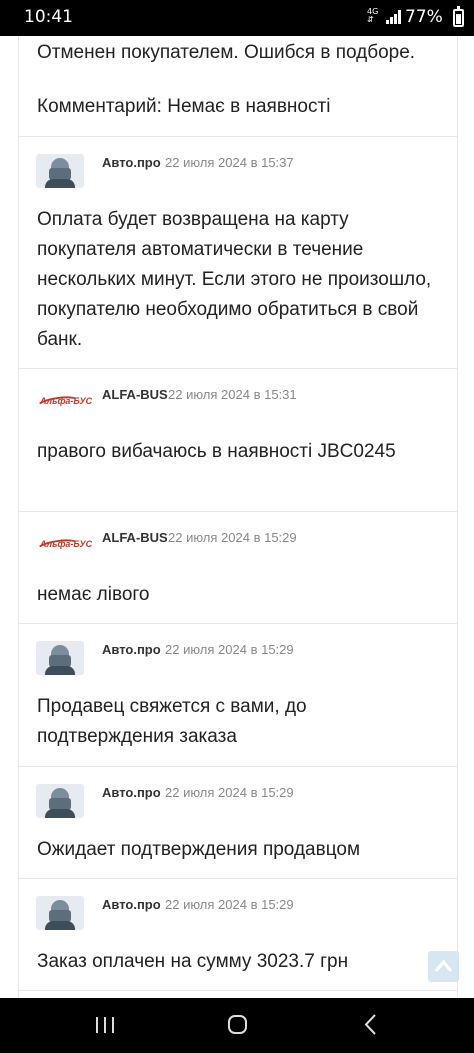  What do you see at coordinates (370, 19) in the screenshot?
I see `data-arrows-icon: ⇵` at bounding box center [370, 19].